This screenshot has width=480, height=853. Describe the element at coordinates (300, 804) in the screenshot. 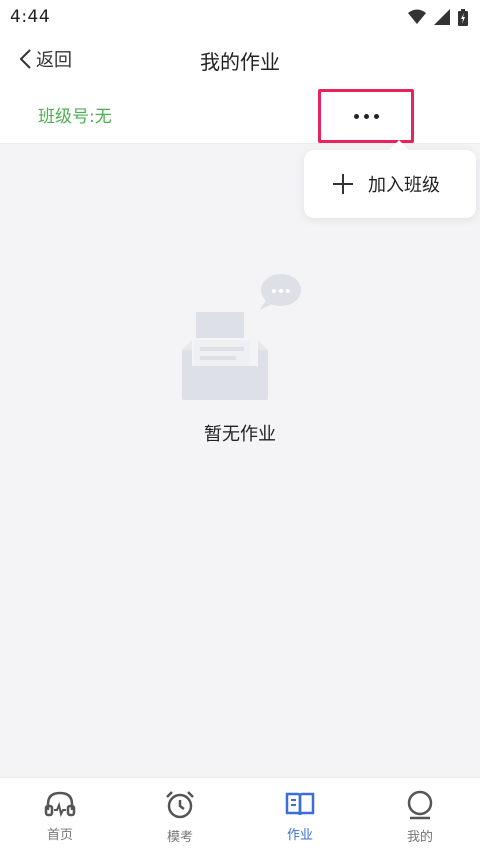

I see `book-icon` at that location.